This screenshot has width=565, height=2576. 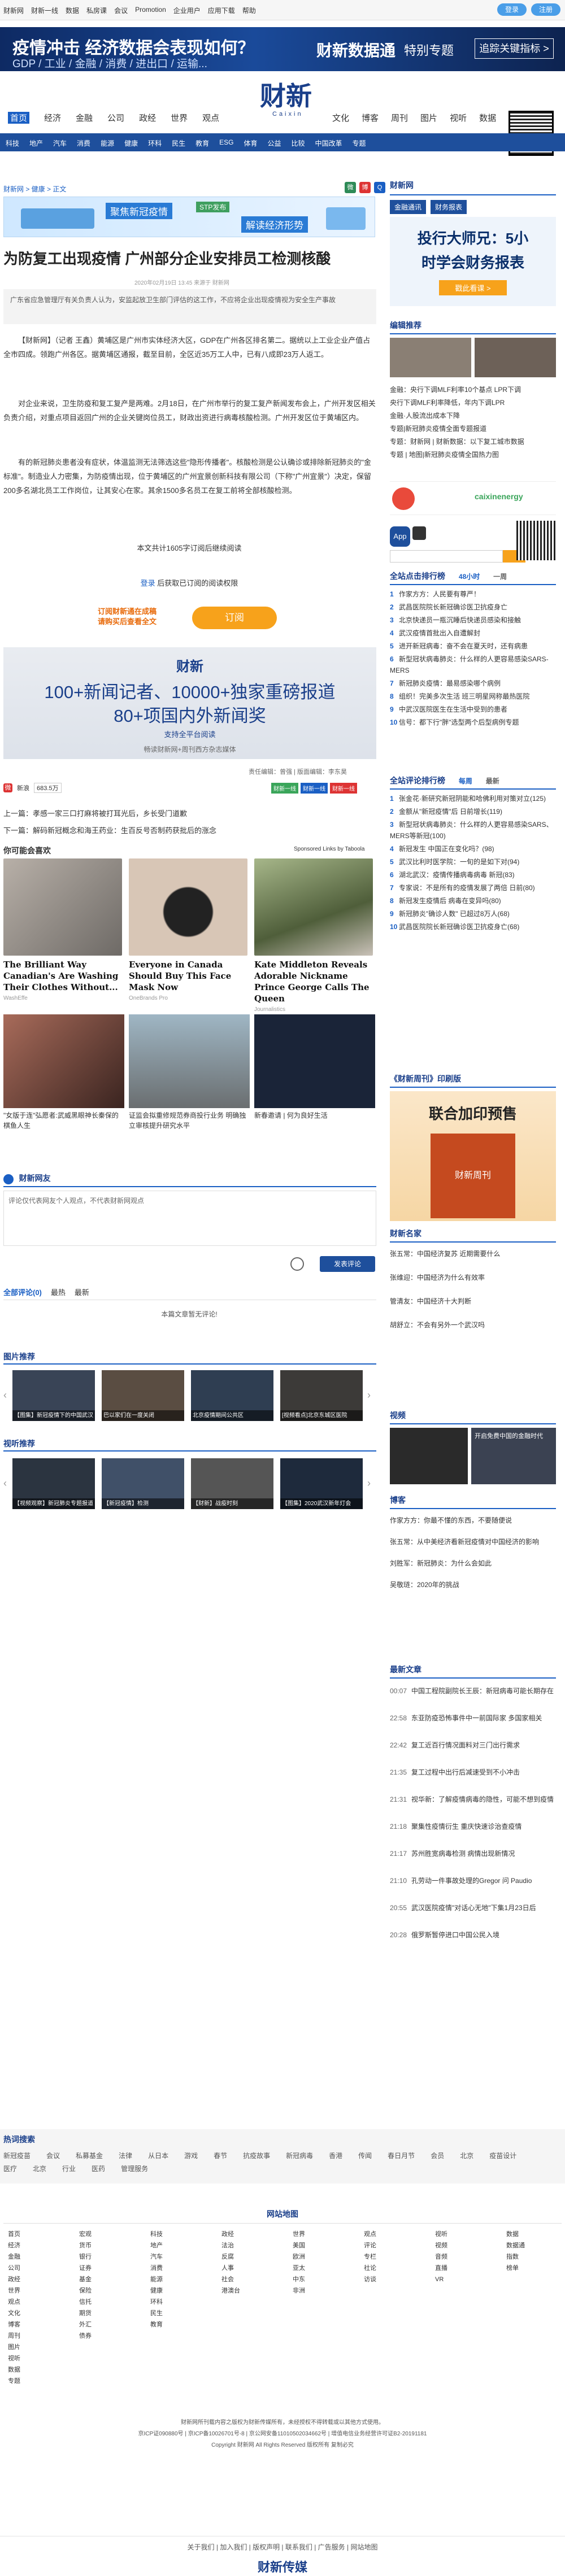 What do you see at coordinates (473, 709) in the screenshot?
I see `rank-item: 9 中武汉医院医生在生活中受到的患者` at bounding box center [473, 709].